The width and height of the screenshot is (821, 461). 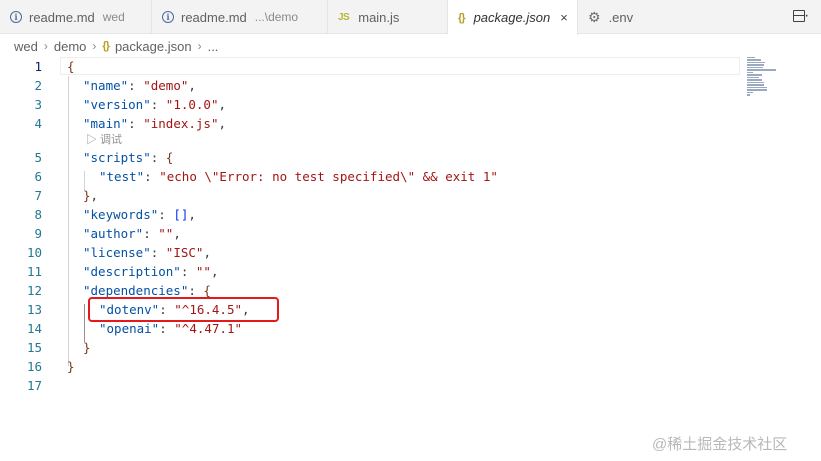 What do you see at coordinates (139, 214) in the screenshot?
I see `code-line: "keywords": [],` at bounding box center [139, 214].